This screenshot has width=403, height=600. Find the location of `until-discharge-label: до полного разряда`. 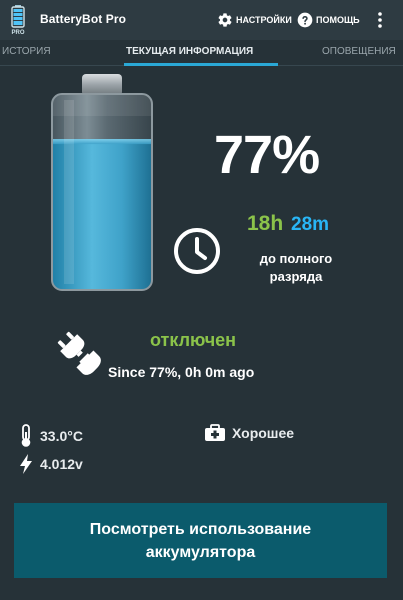

until-discharge-label: до полного разряда is located at coordinates (296, 267).